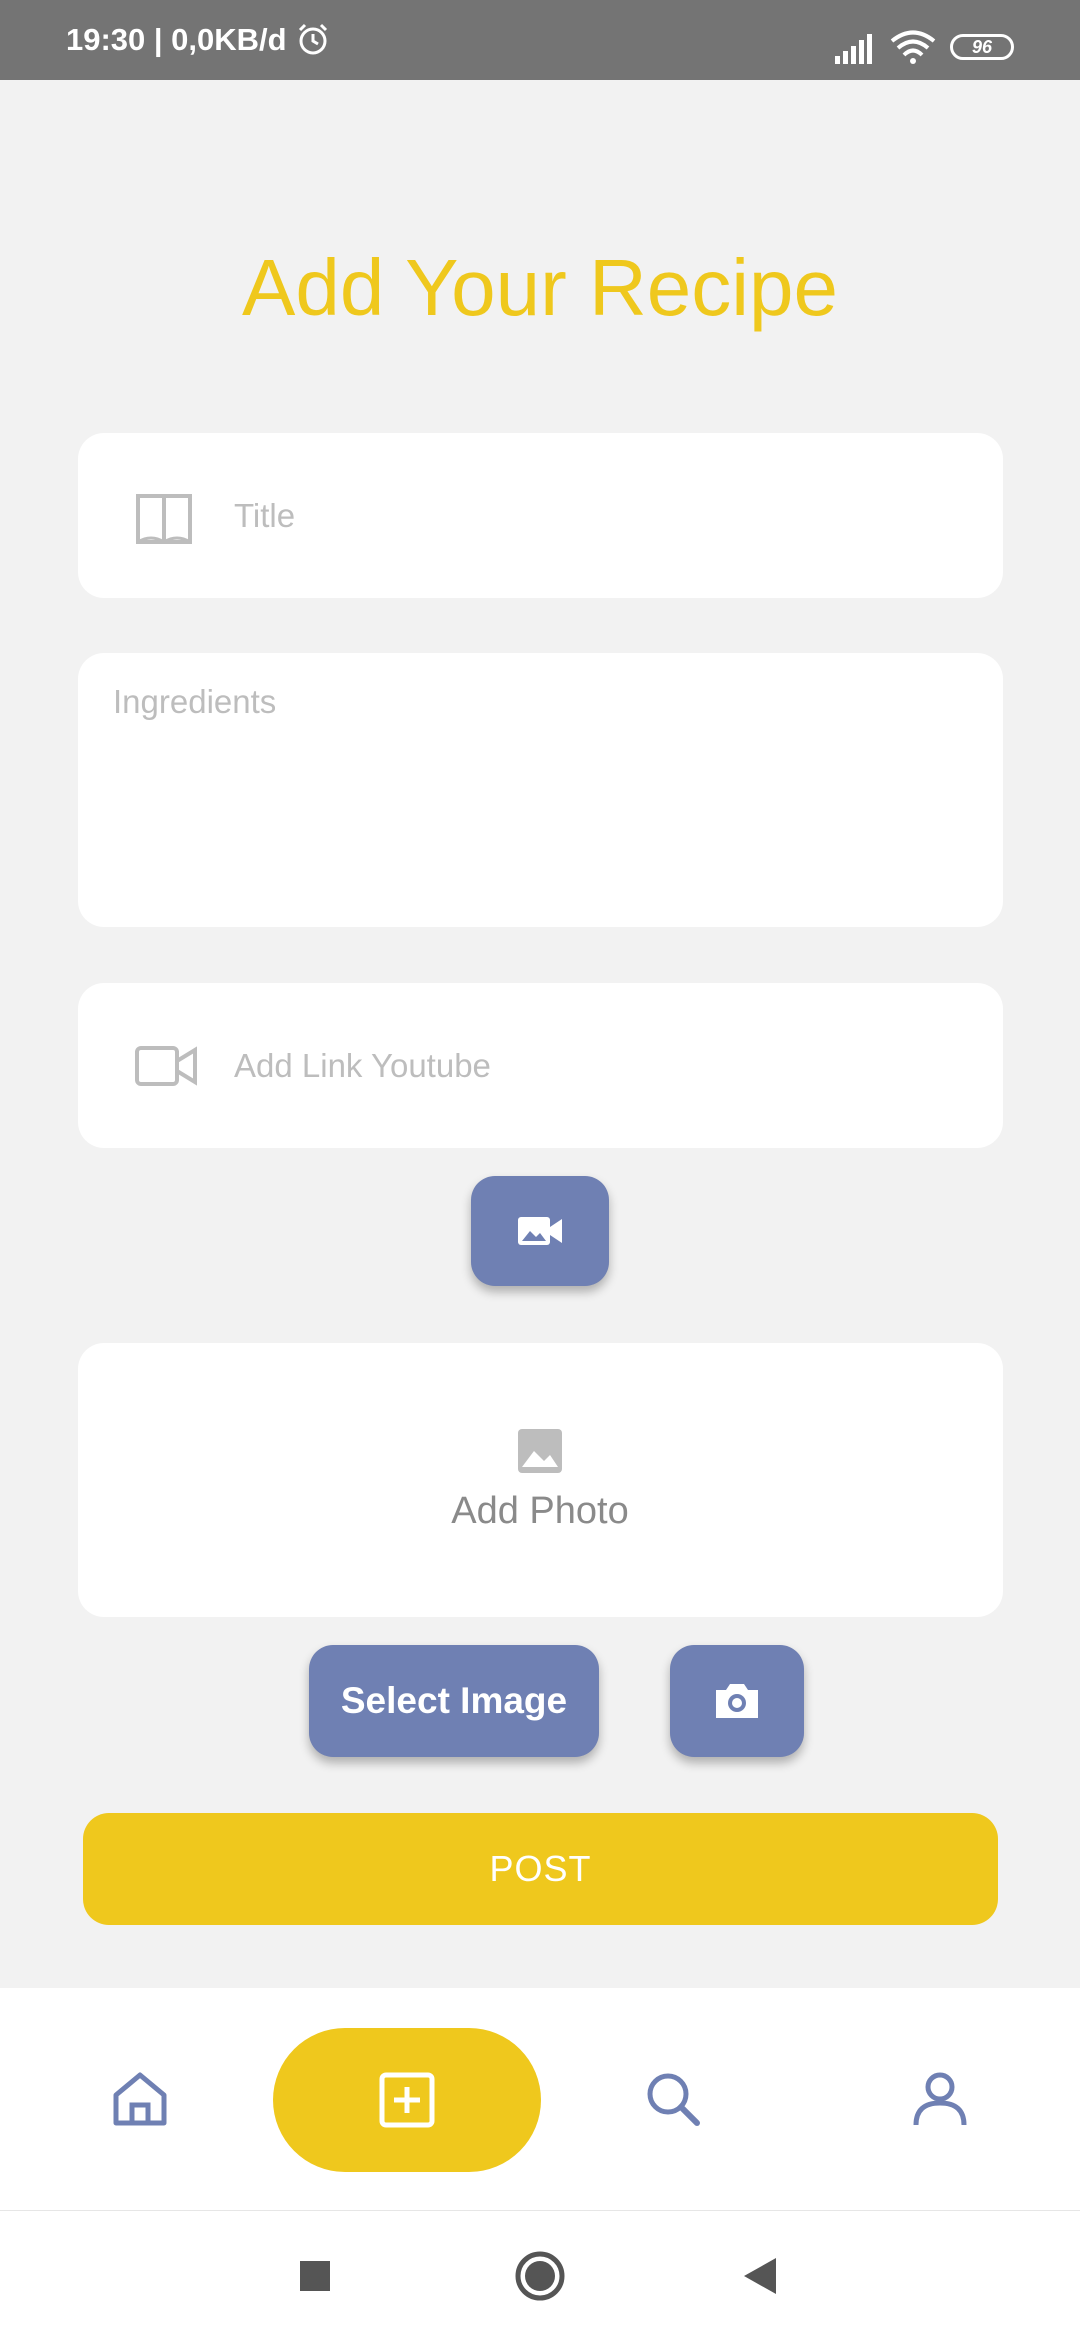 This screenshot has height=2340, width=1080. I want to click on bottom-nav, so click(540, 2099).